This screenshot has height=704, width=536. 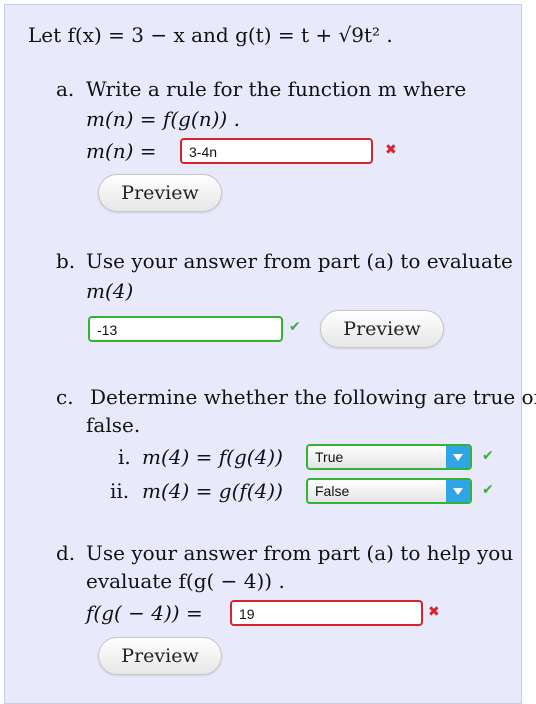 What do you see at coordinates (276, 151) in the screenshot?
I see `part-a-answer-input: 3-4n` at bounding box center [276, 151].